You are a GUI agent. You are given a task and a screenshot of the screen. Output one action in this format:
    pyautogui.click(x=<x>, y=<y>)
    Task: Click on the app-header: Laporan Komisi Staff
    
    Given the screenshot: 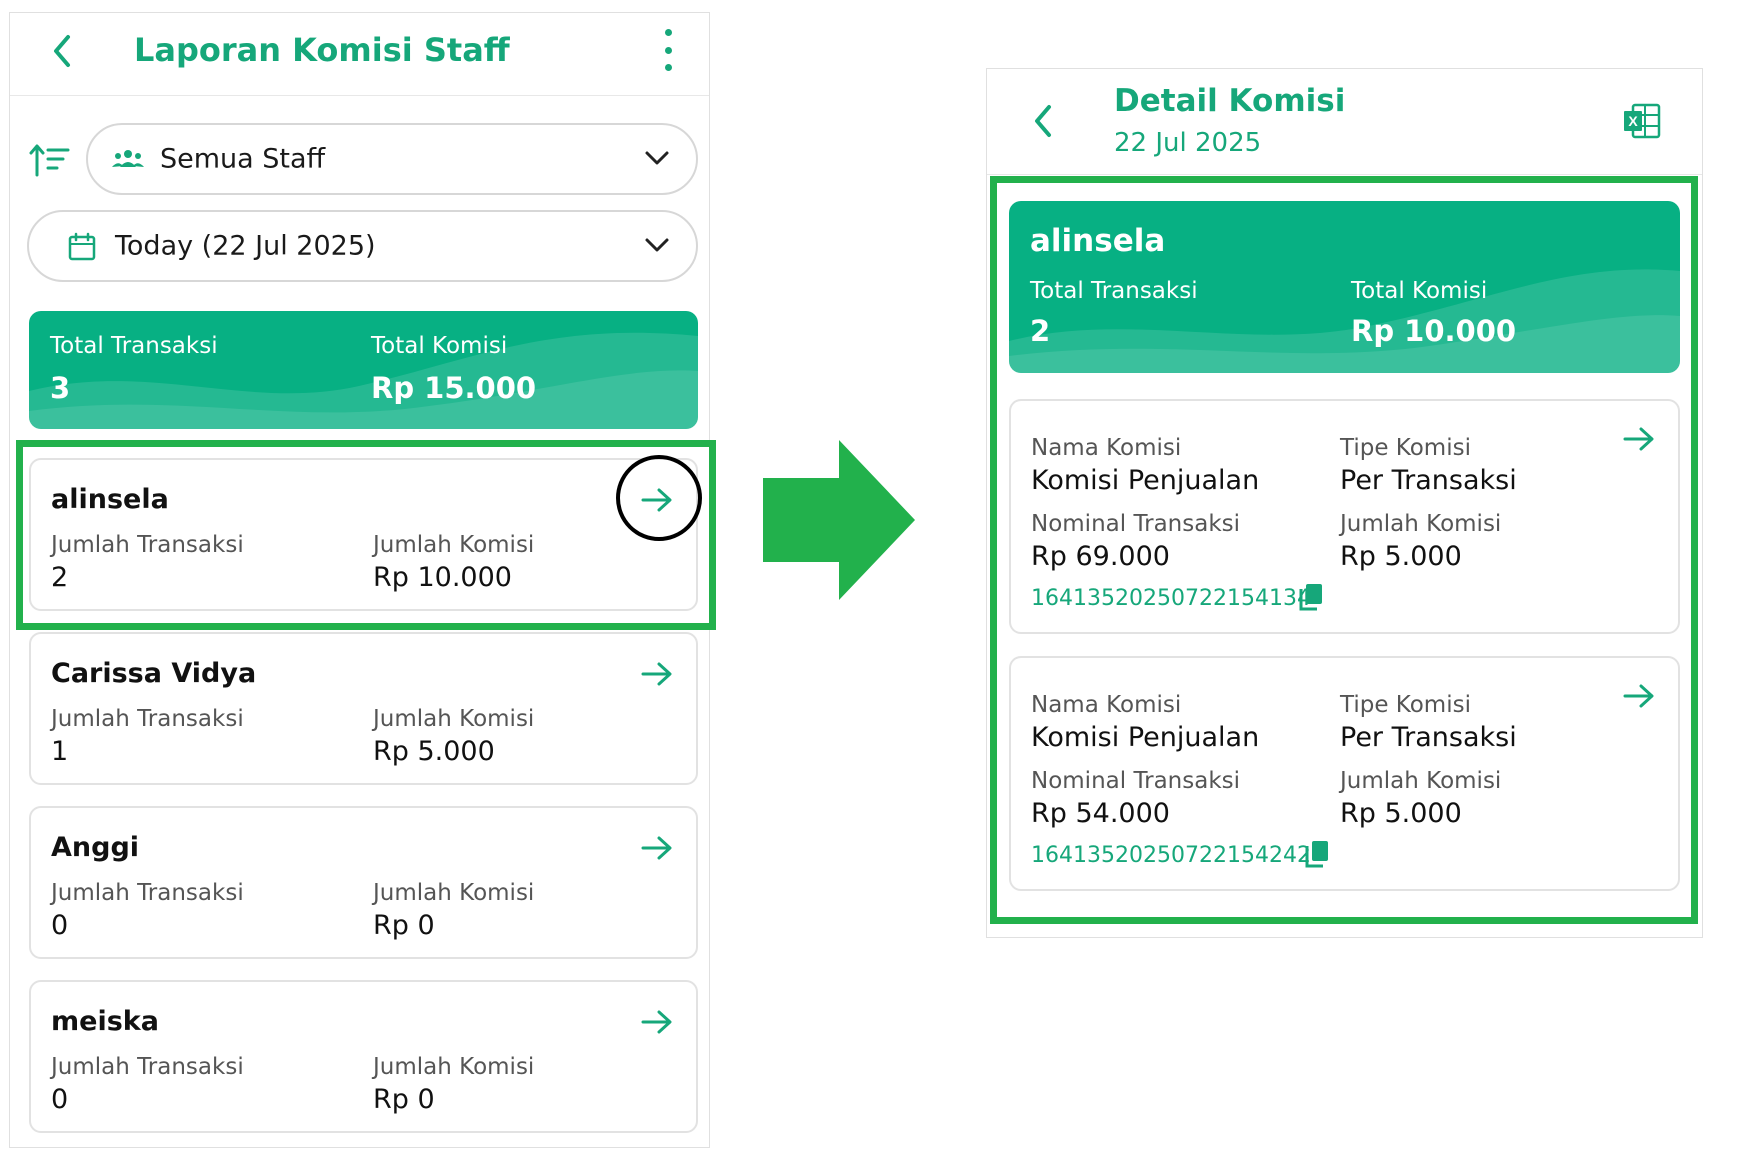 What is the action you would take?
    pyautogui.click(x=359, y=54)
    